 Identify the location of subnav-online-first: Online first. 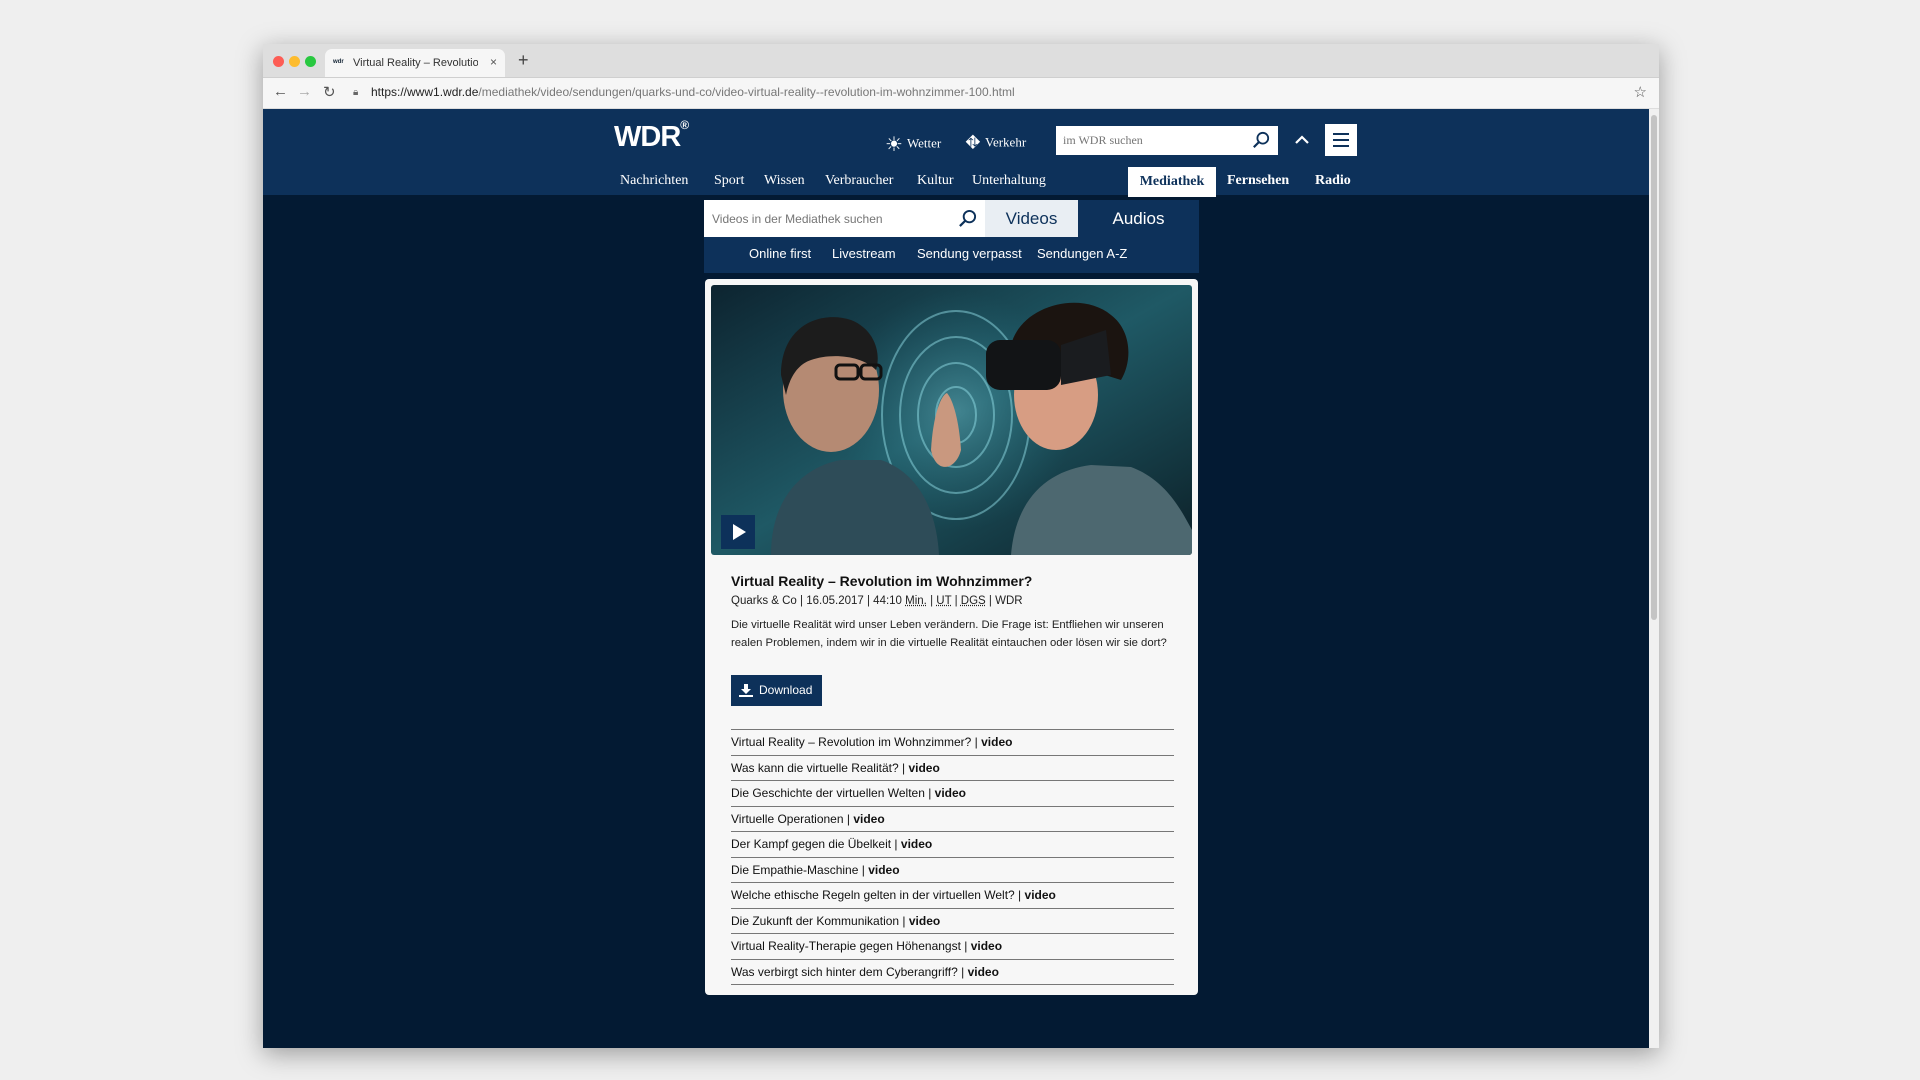
(780, 253).